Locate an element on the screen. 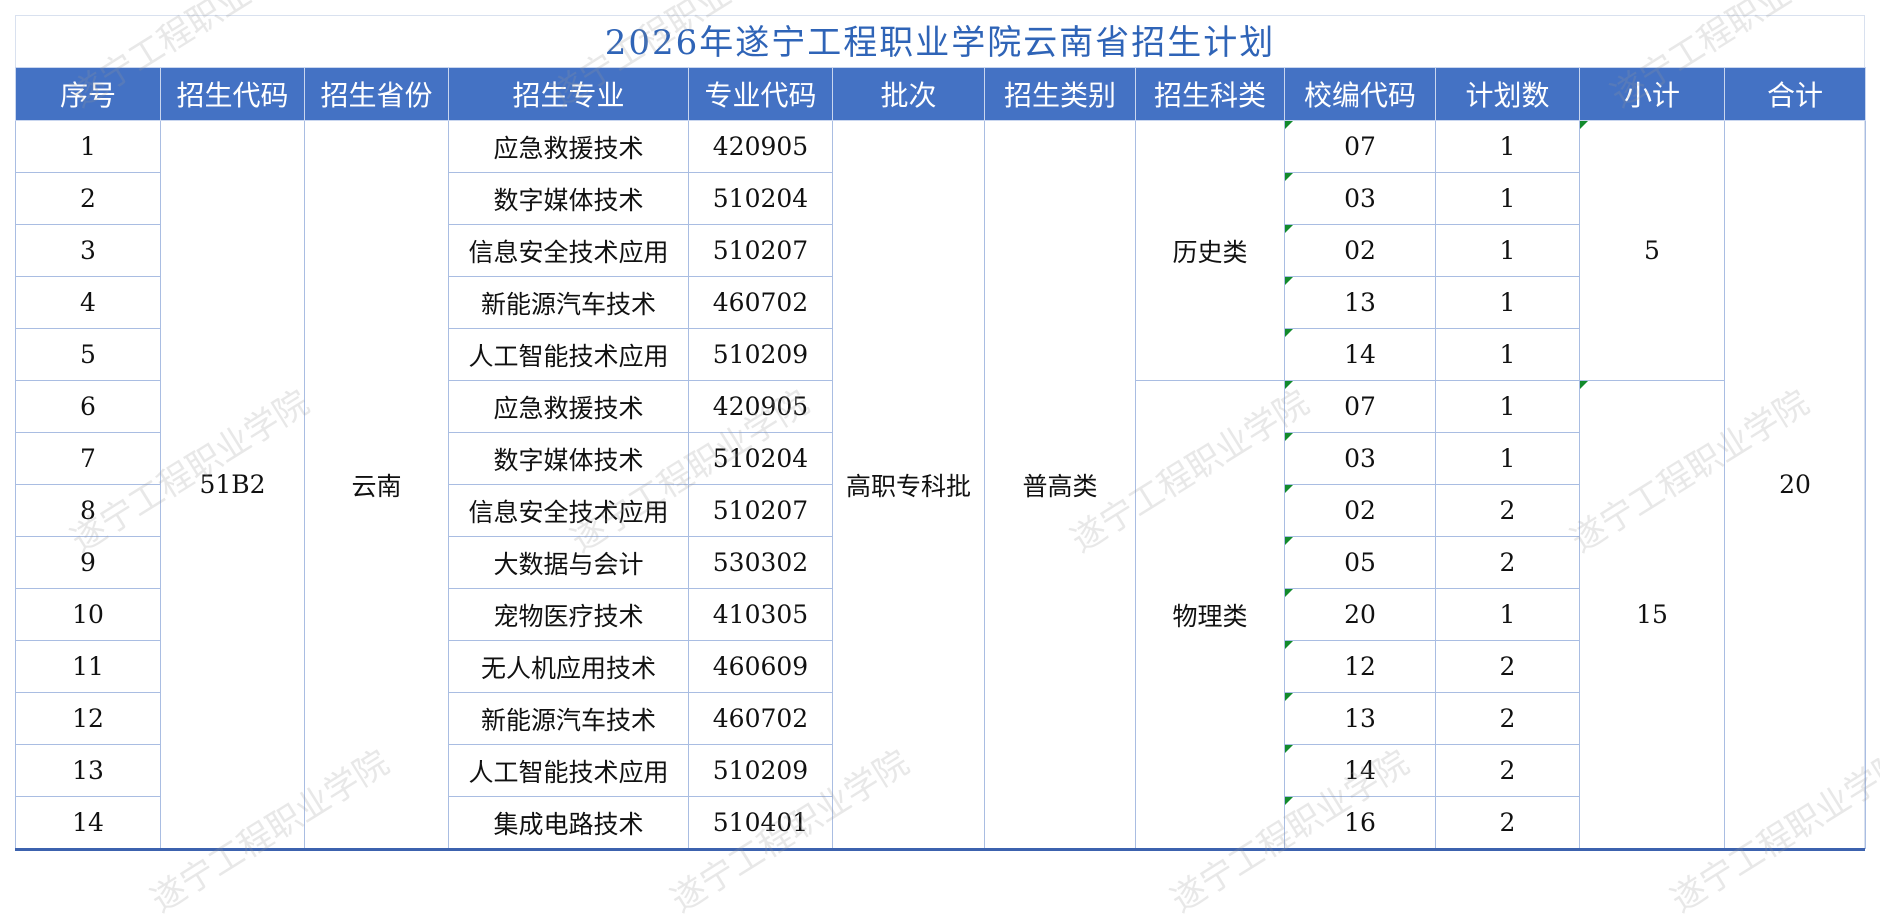  cell-subtotal-physics: 15 is located at coordinates (1652, 614).